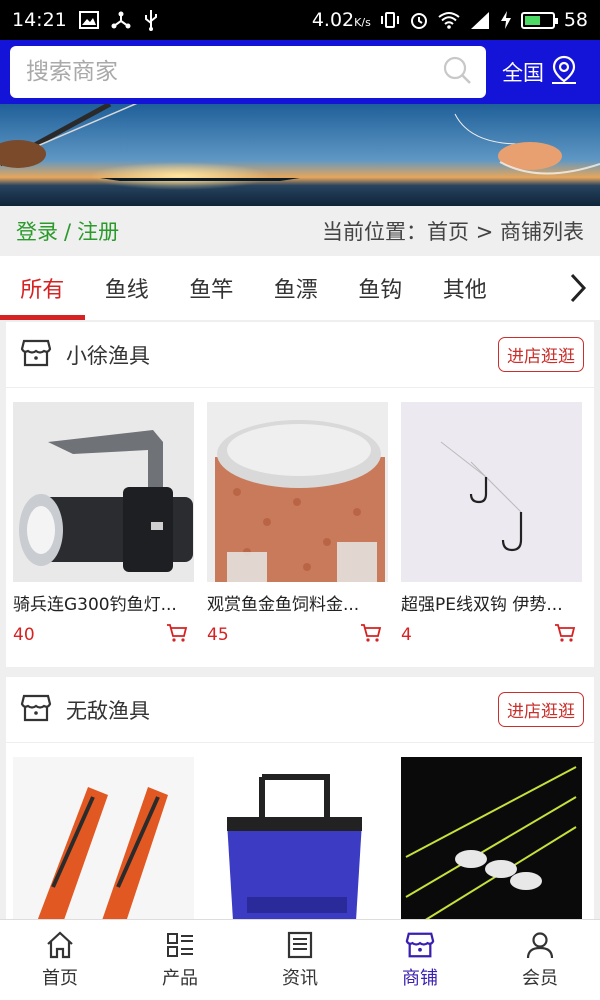 The image size is (600, 1000). I want to click on shop-header: 无敌渔具 进店逛逛, so click(300, 710).